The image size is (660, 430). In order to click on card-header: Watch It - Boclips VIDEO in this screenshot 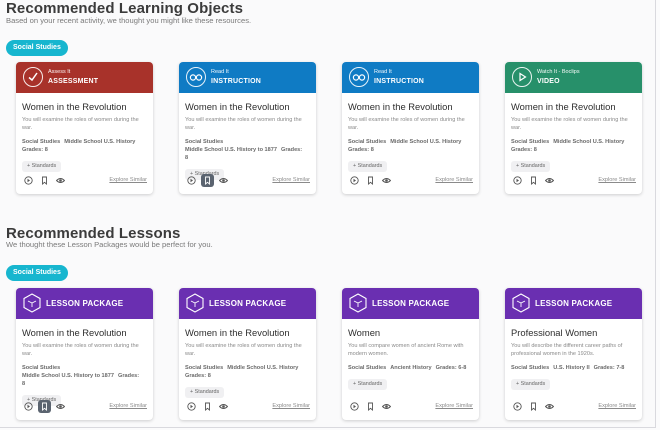, I will do `click(573, 77)`.